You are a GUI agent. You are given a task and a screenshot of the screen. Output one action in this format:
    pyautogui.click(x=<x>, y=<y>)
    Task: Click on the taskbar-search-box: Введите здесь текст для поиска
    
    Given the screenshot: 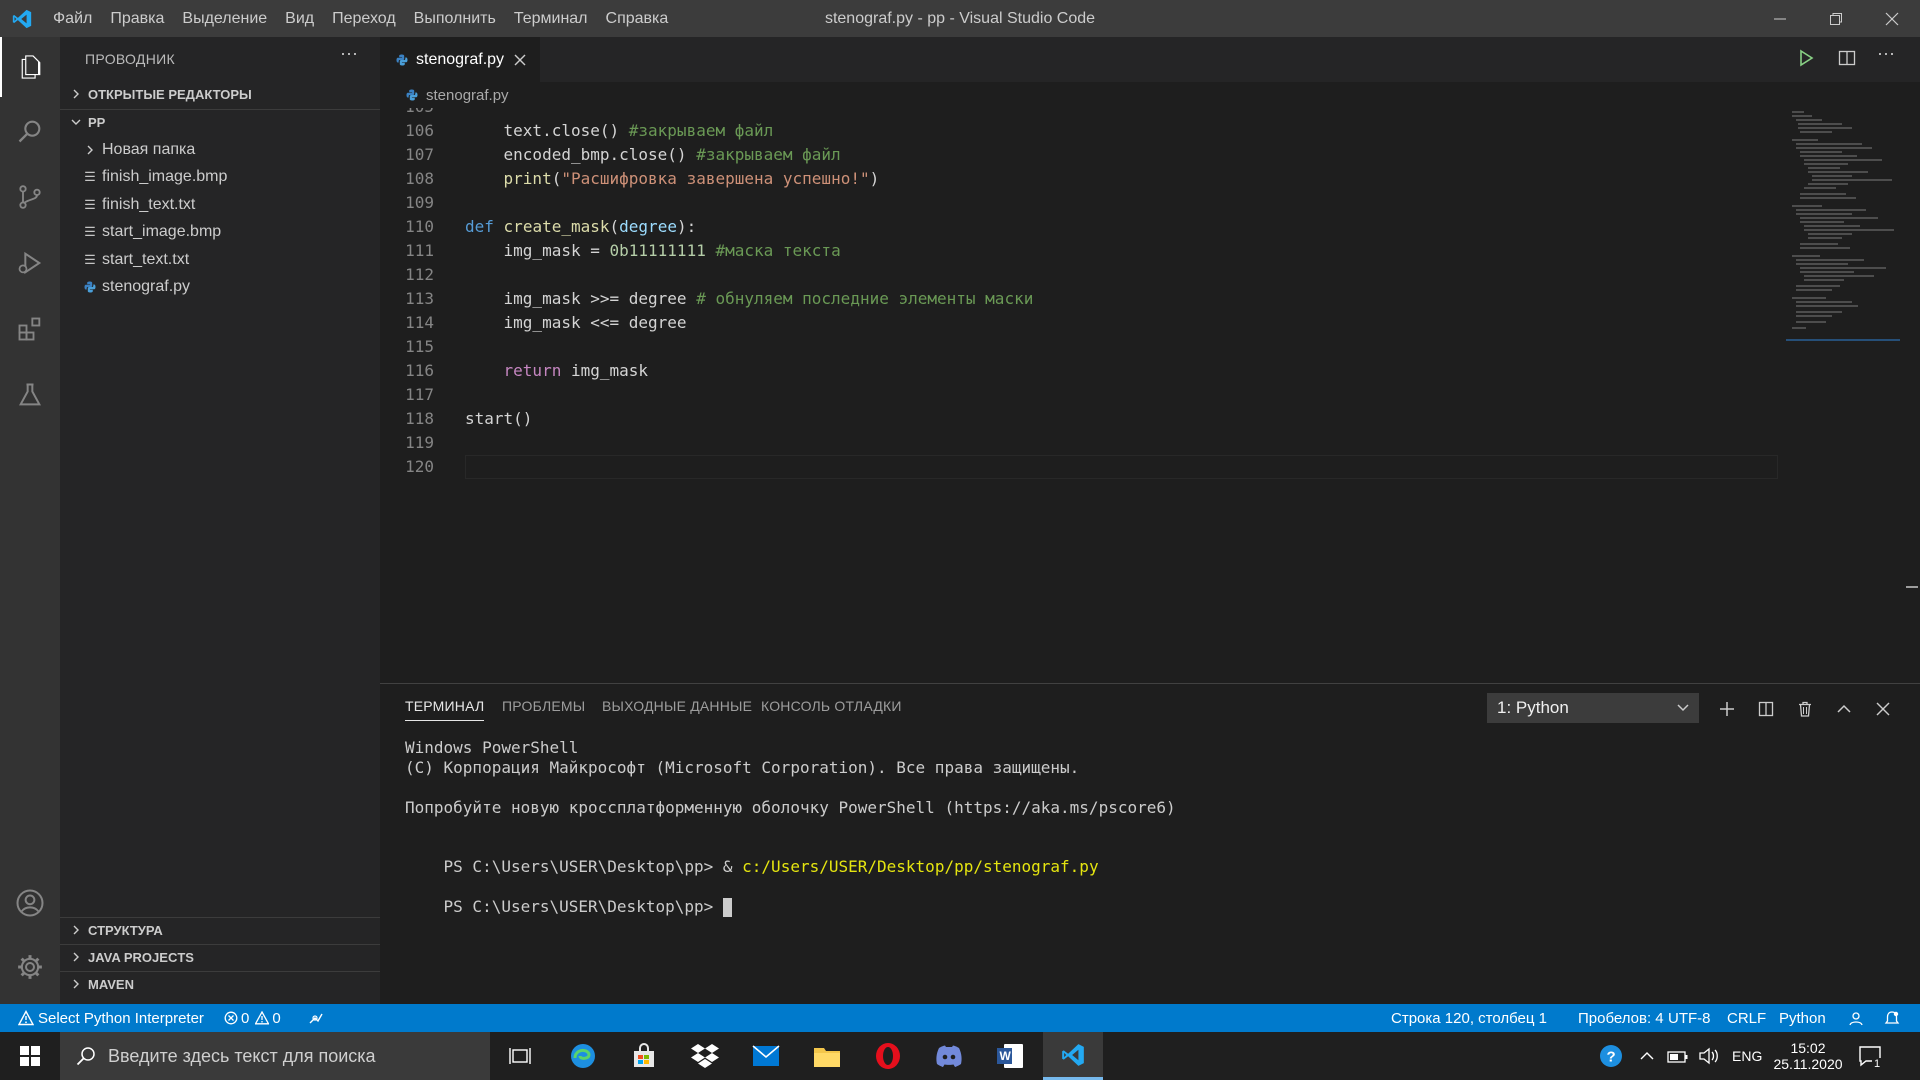 What is the action you would take?
    pyautogui.click(x=275, y=1056)
    